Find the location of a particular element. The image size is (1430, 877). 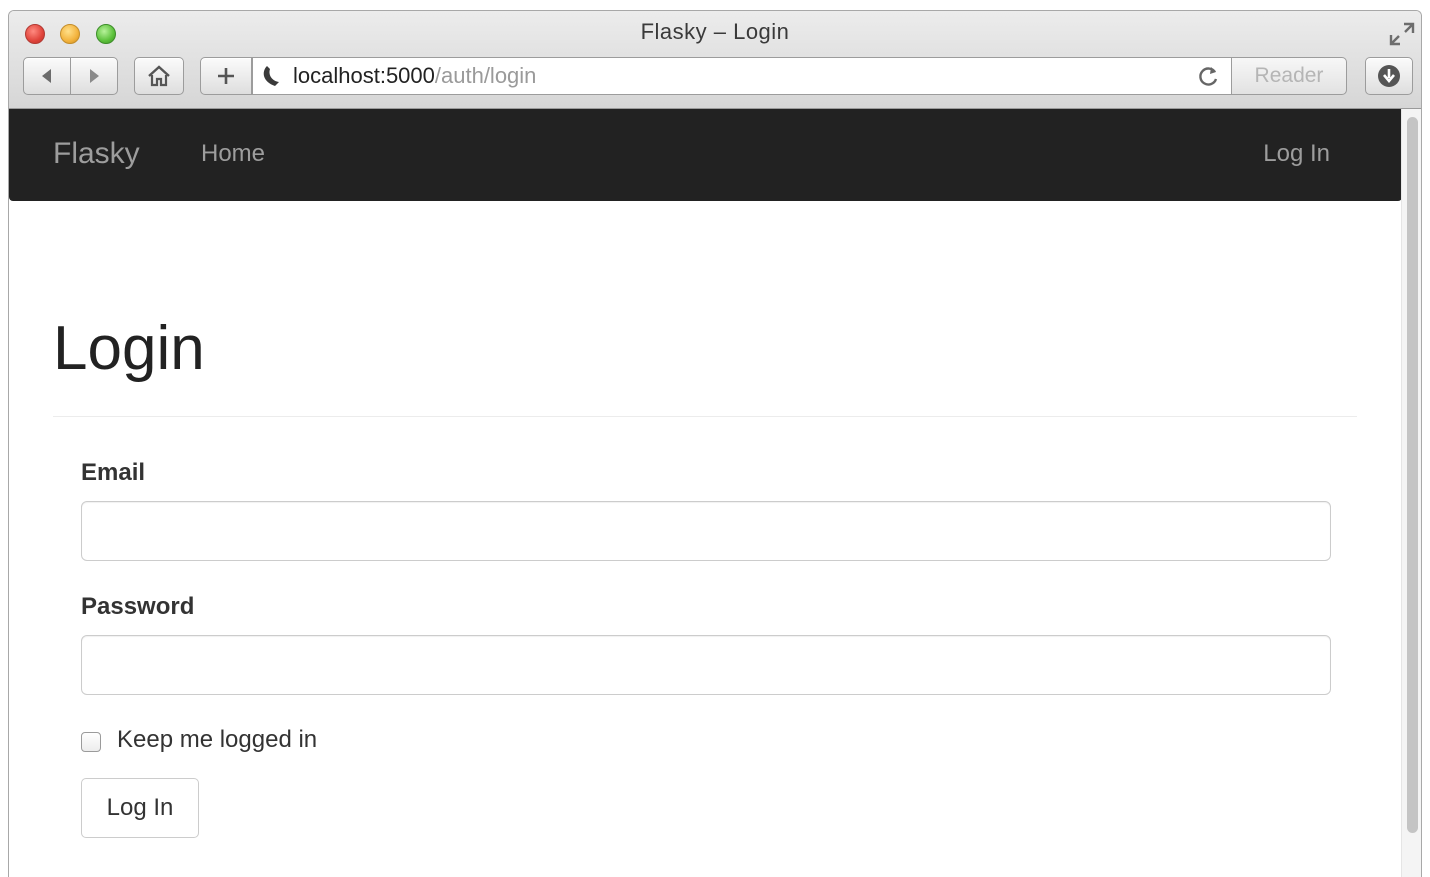

plus-icon is located at coordinates (226, 76).